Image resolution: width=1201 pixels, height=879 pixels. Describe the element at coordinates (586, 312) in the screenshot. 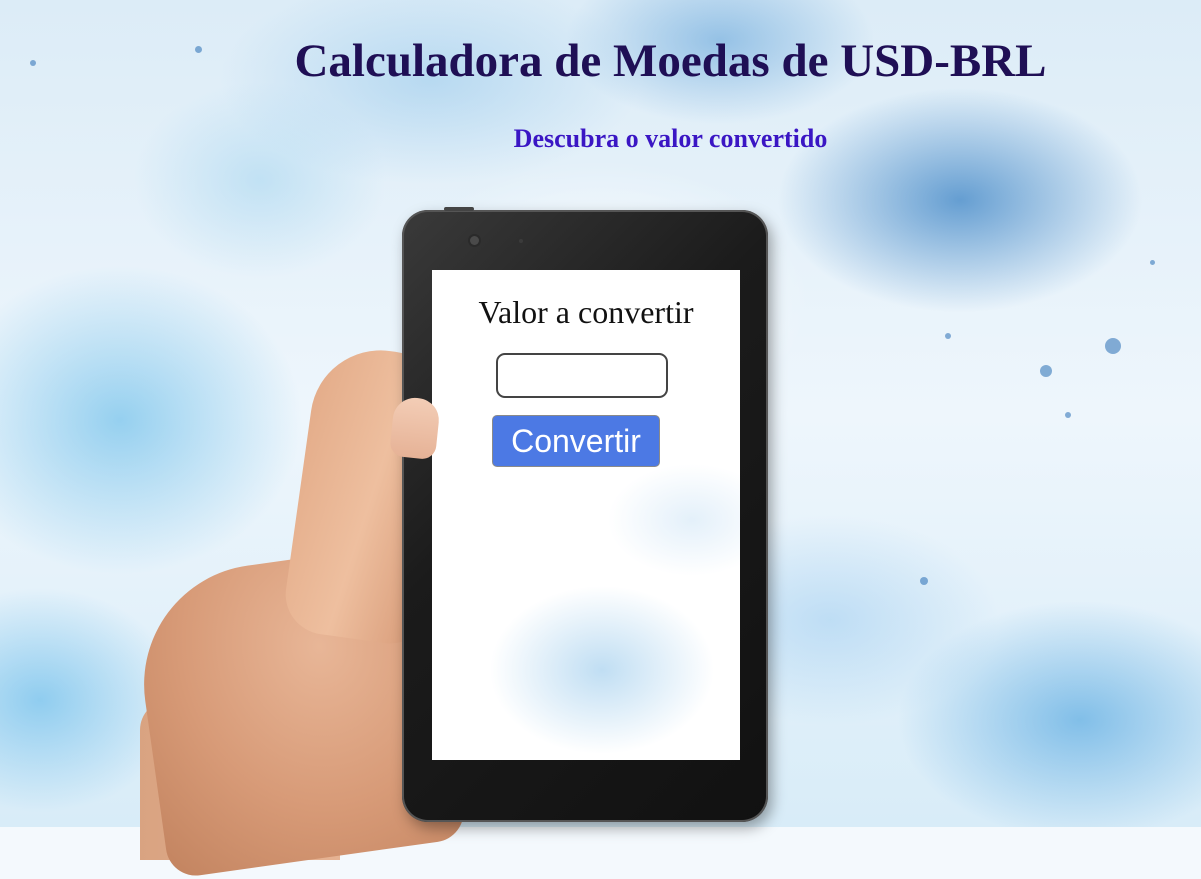

I see `value-label: Valor a convertir` at that location.